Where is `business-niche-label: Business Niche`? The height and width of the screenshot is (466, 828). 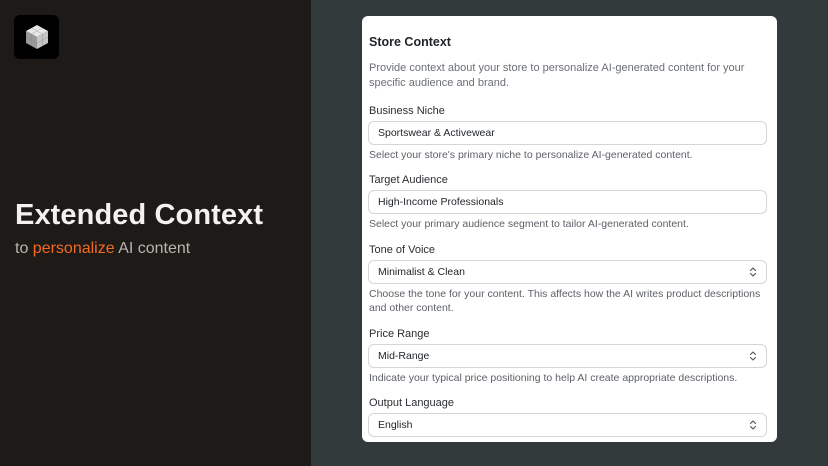 business-niche-label: Business Niche is located at coordinates (407, 111).